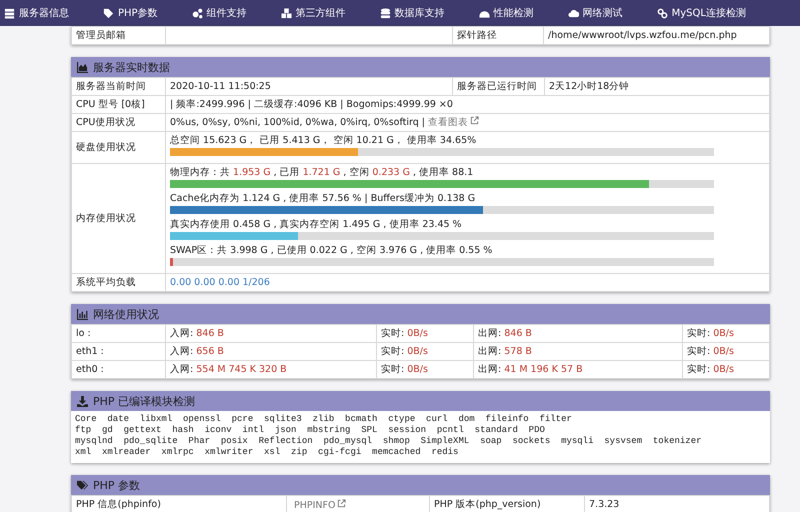 The width and height of the screenshot is (800, 512). Describe the element at coordinates (498, 87) in the screenshot. I see `table-cell: 服务器已运行时间` at that location.